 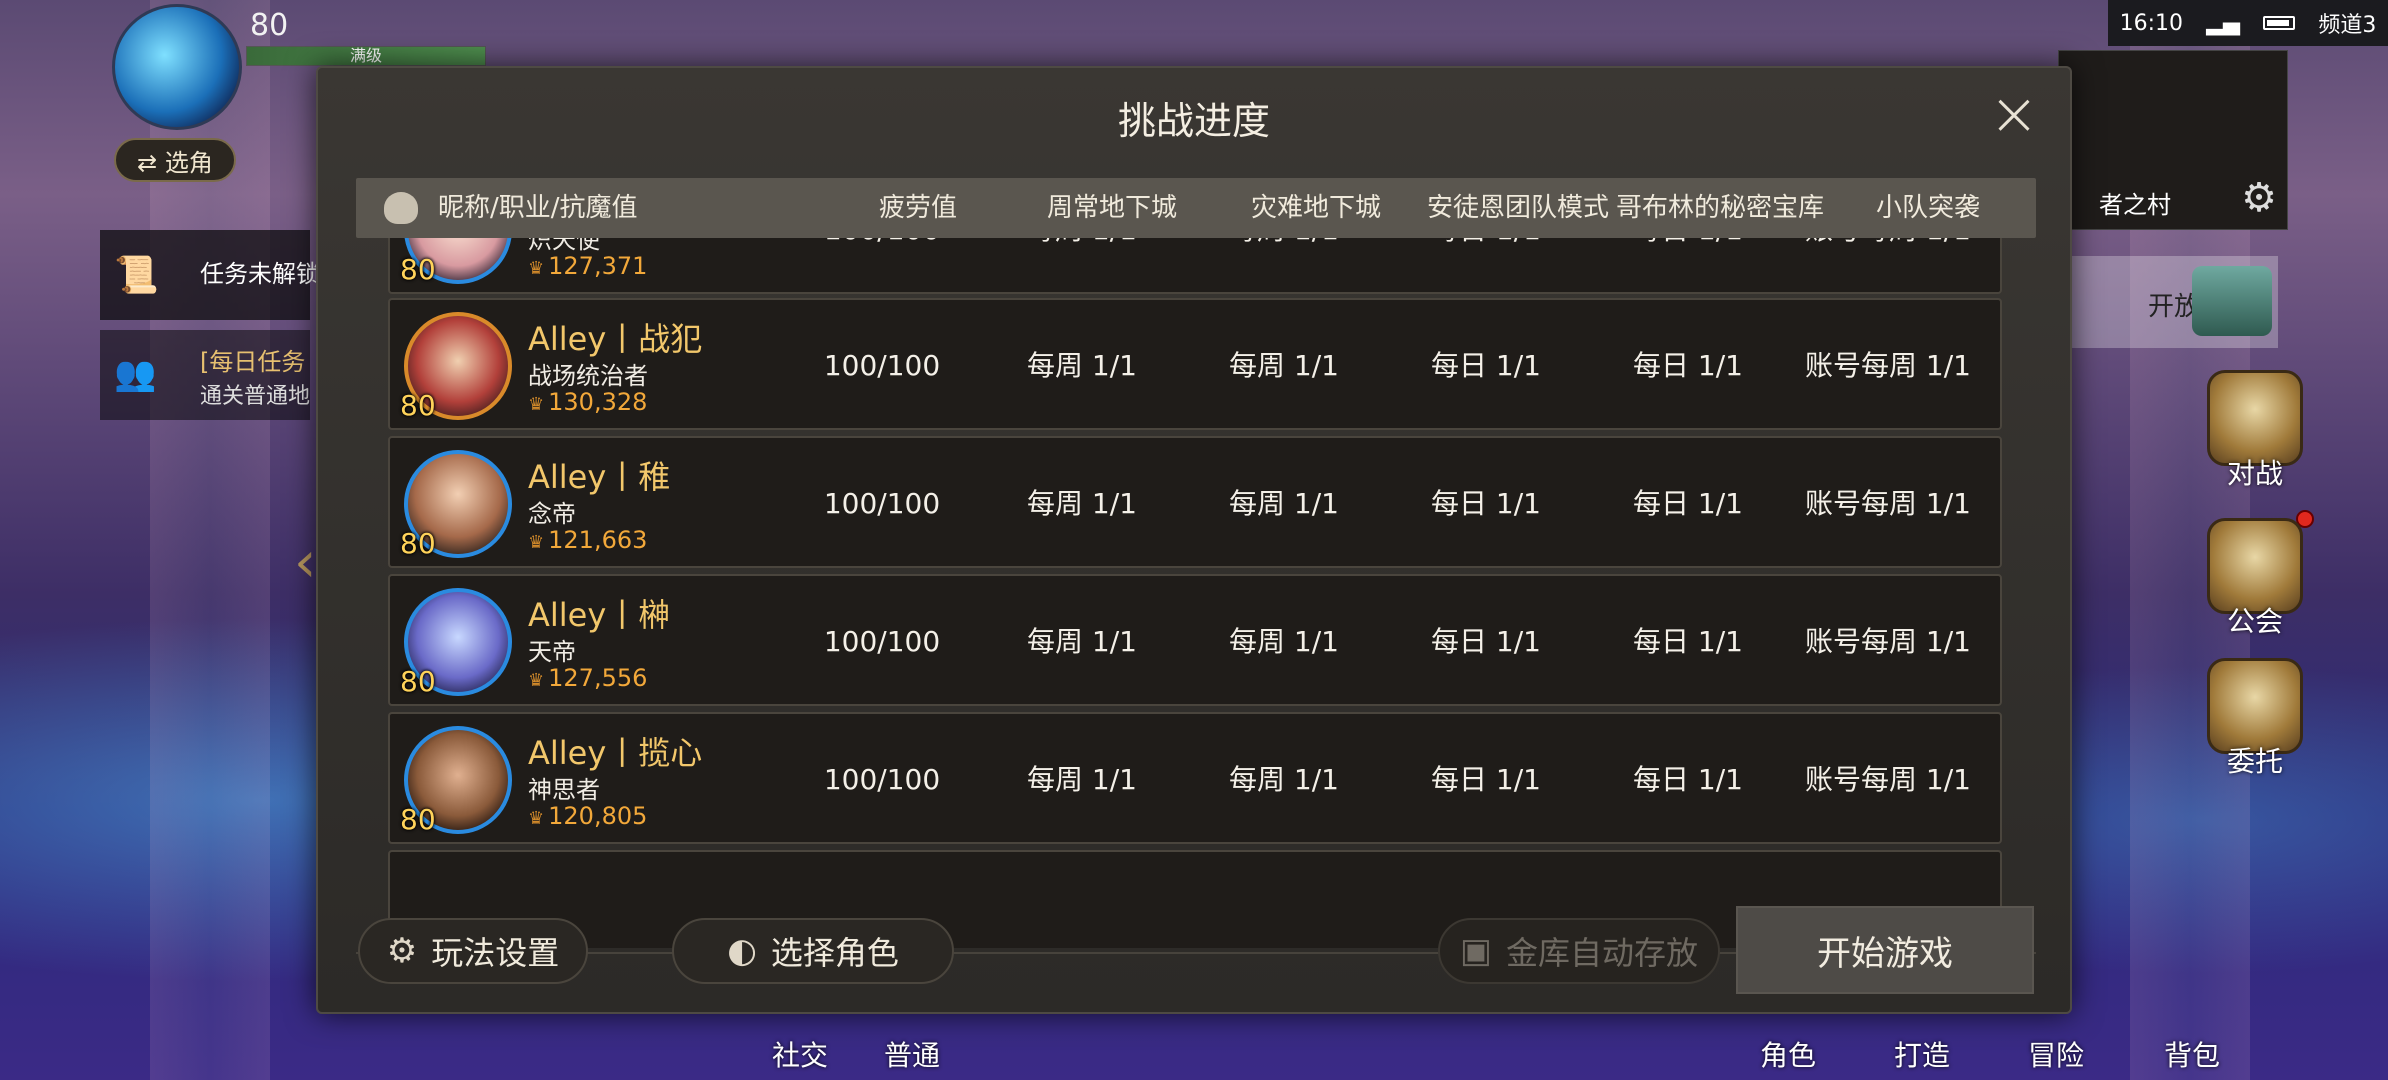 I want to click on character-name: Alley丨稚, so click(x=599, y=477).